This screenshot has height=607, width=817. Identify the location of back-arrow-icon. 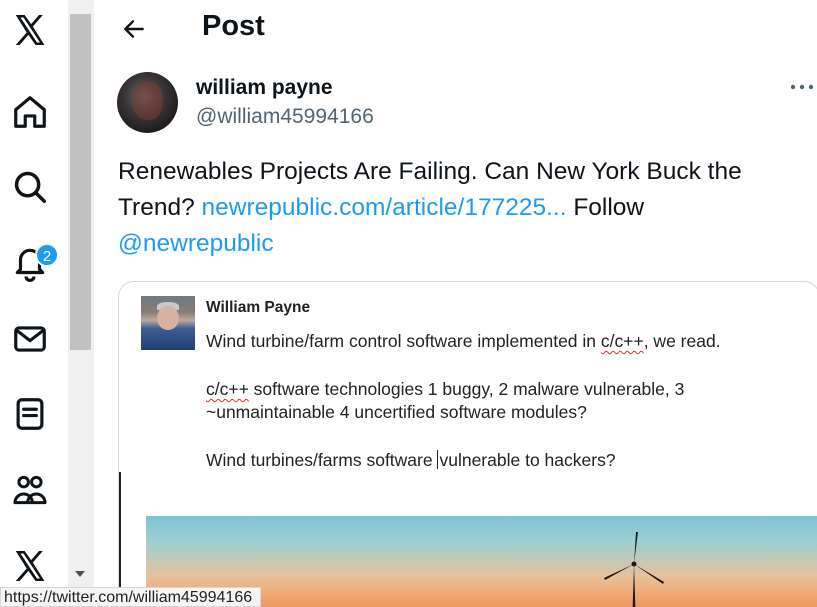
(134, 29).